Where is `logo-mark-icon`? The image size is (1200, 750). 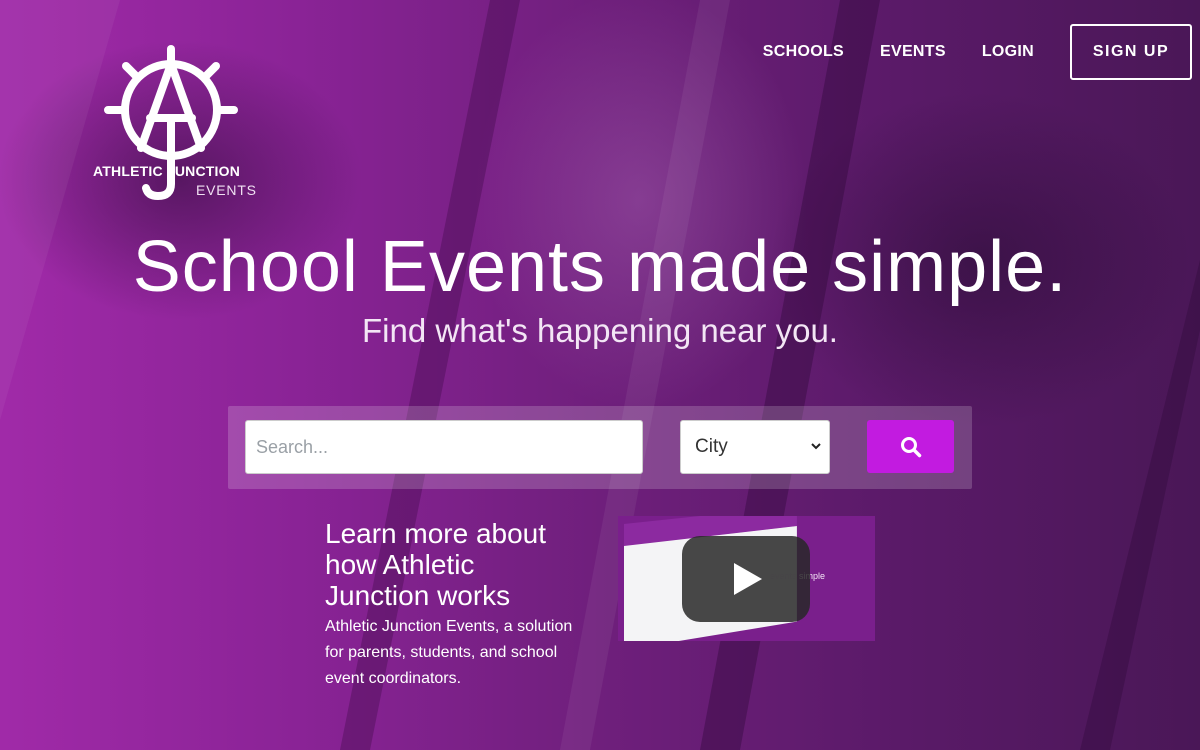
logo-mark-icon is located at coordinates (171, 123).